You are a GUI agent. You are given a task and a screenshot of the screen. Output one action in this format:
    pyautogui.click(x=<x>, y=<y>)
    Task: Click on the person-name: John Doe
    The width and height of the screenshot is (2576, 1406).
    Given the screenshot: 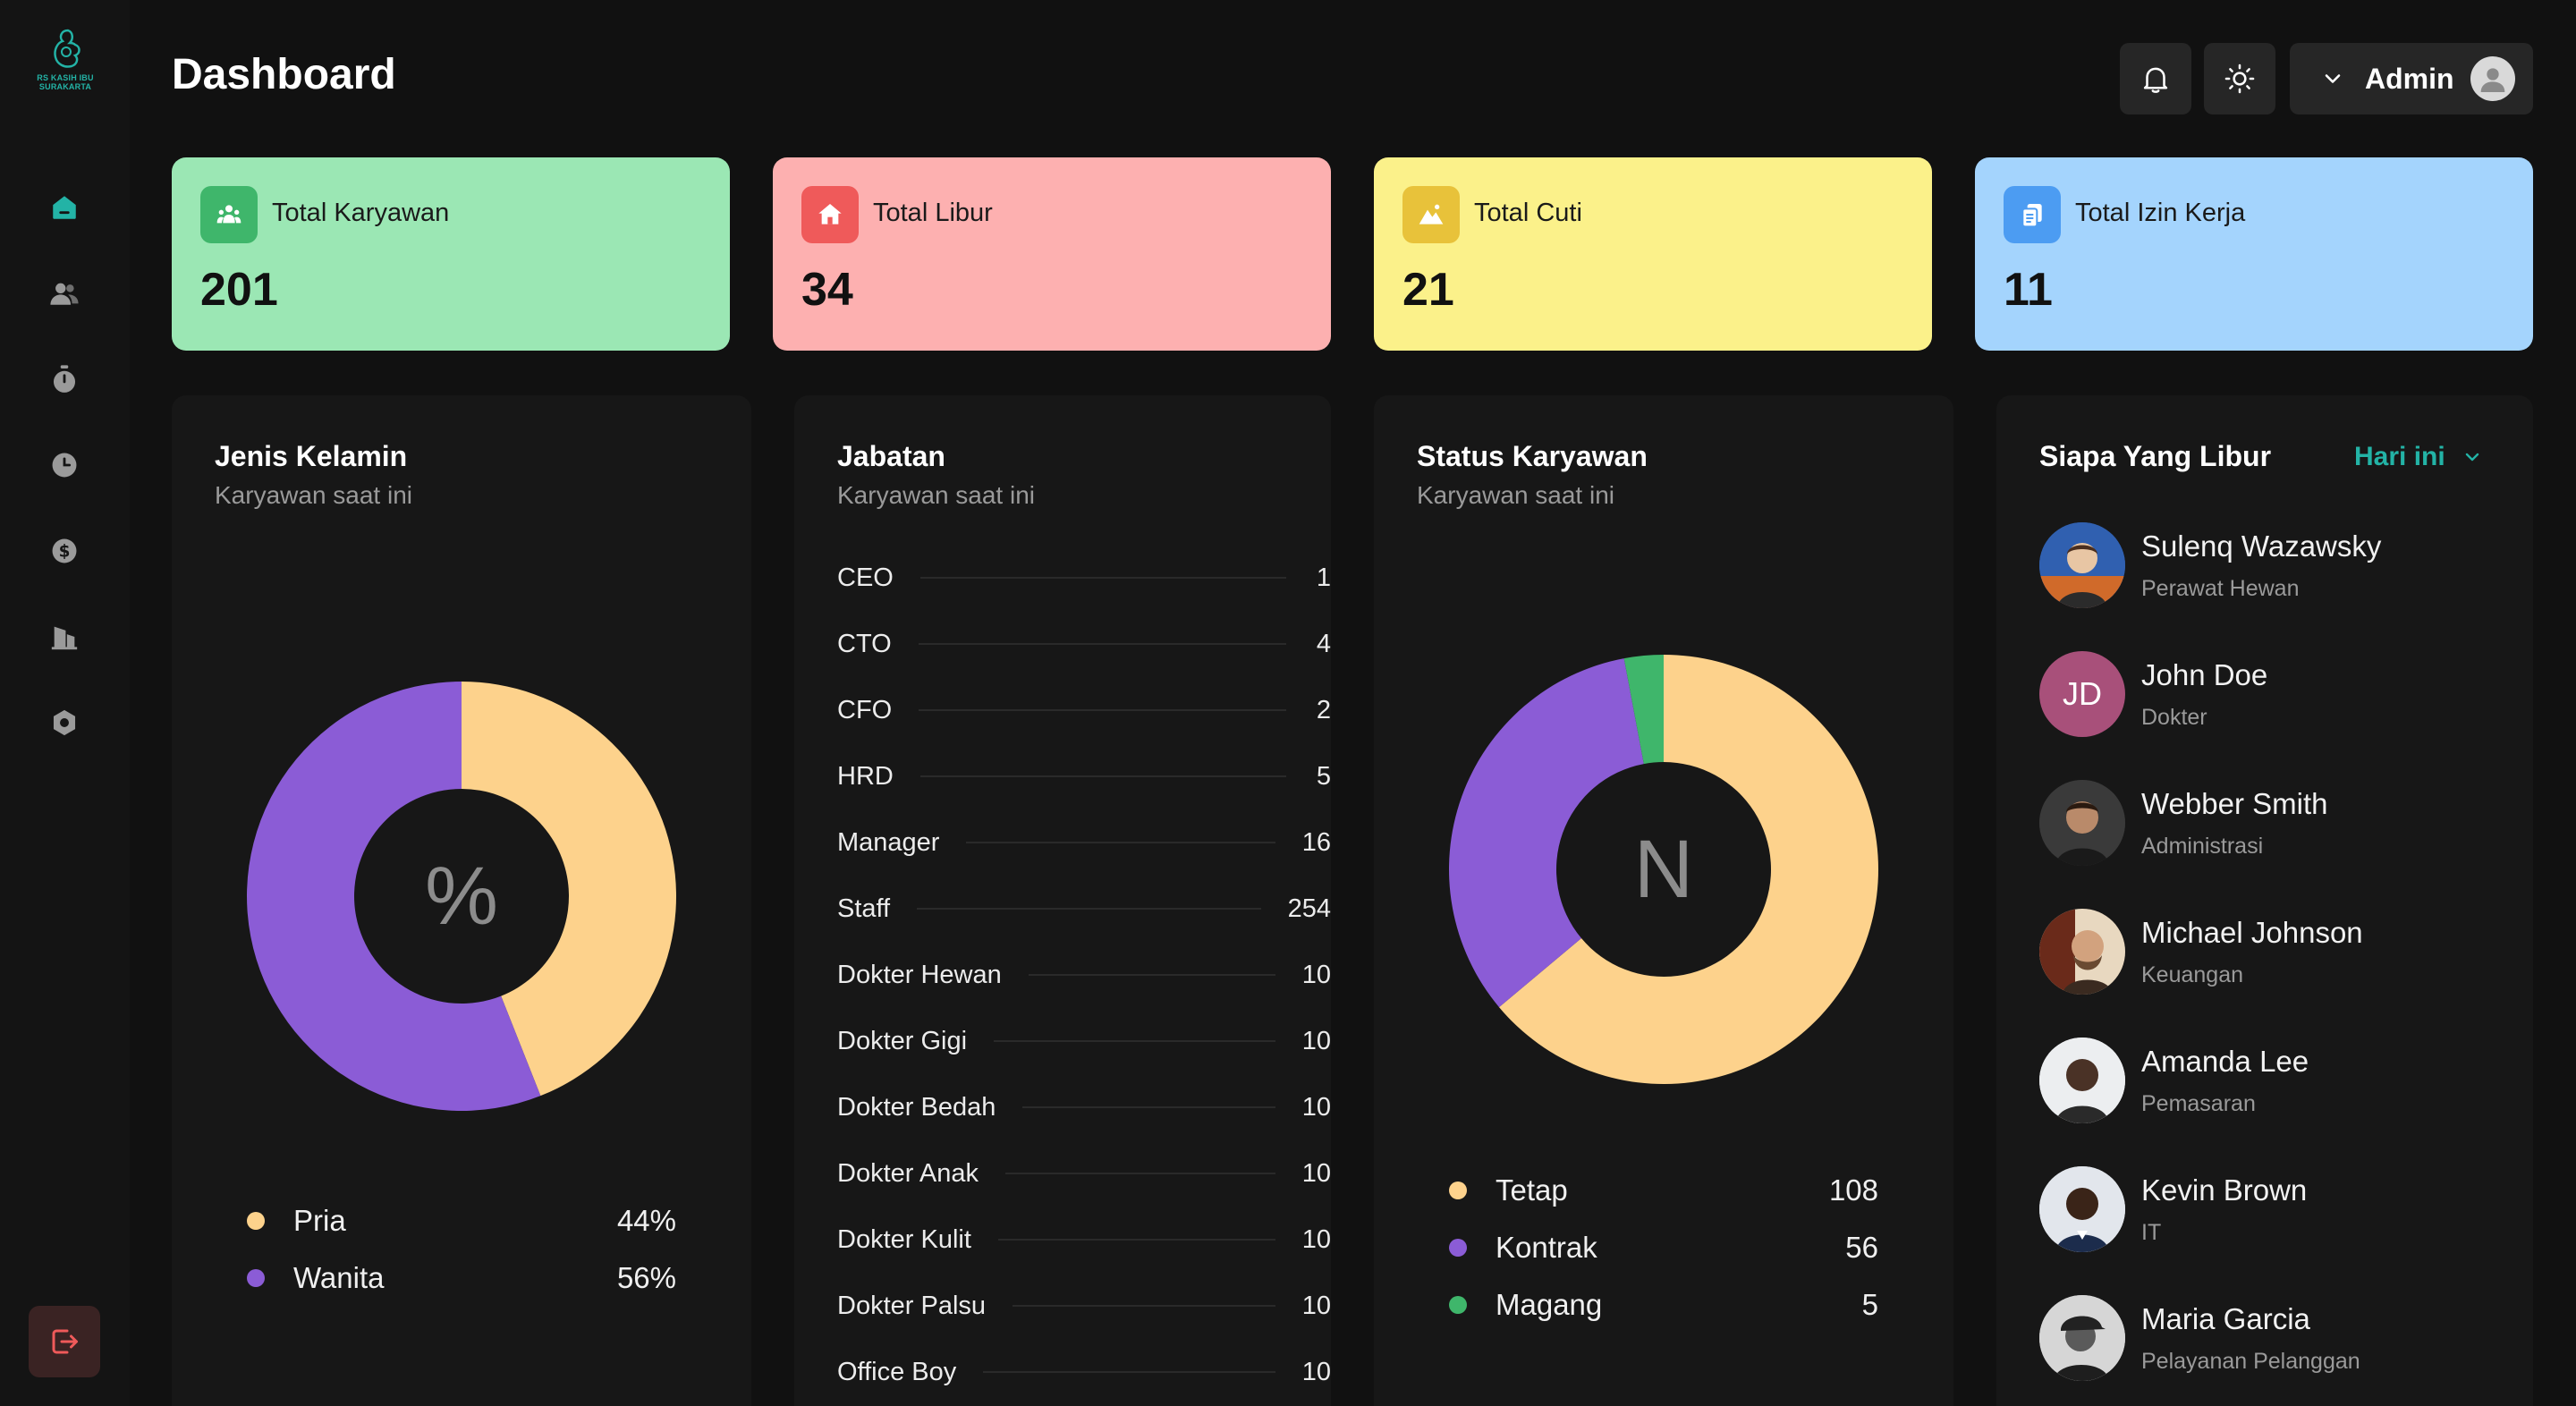 What is the action you would take?
    pyautogui.click(x=2204, y=674)
    